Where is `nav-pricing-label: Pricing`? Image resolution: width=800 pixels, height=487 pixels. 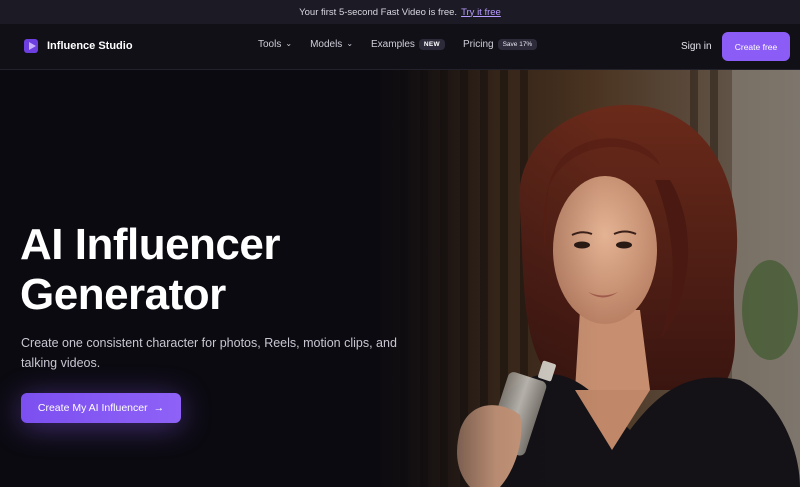
nav-pricing-label: Pricing is located at coordinates (478, 44).